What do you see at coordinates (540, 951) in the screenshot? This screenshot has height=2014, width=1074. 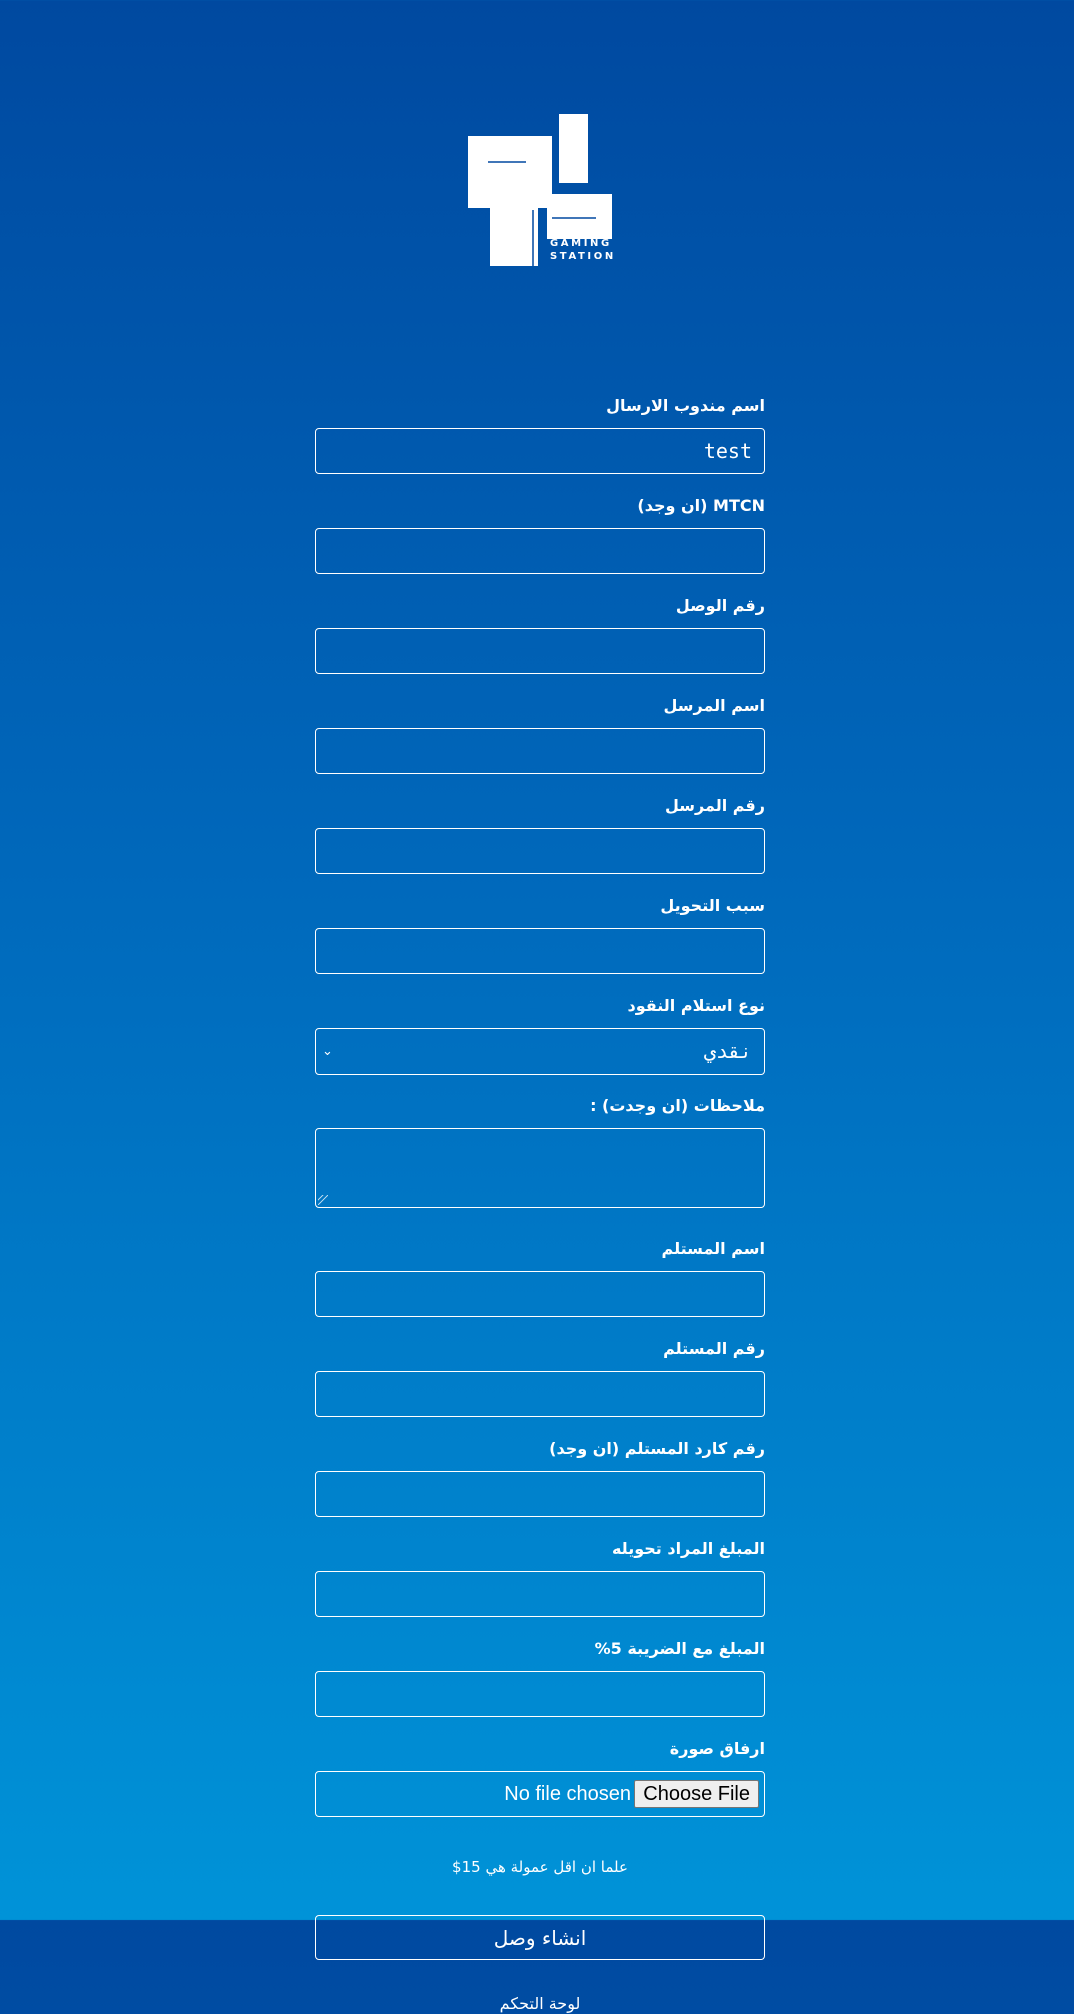 I see `transfer-reason-input` at bounding box center [540, 951].